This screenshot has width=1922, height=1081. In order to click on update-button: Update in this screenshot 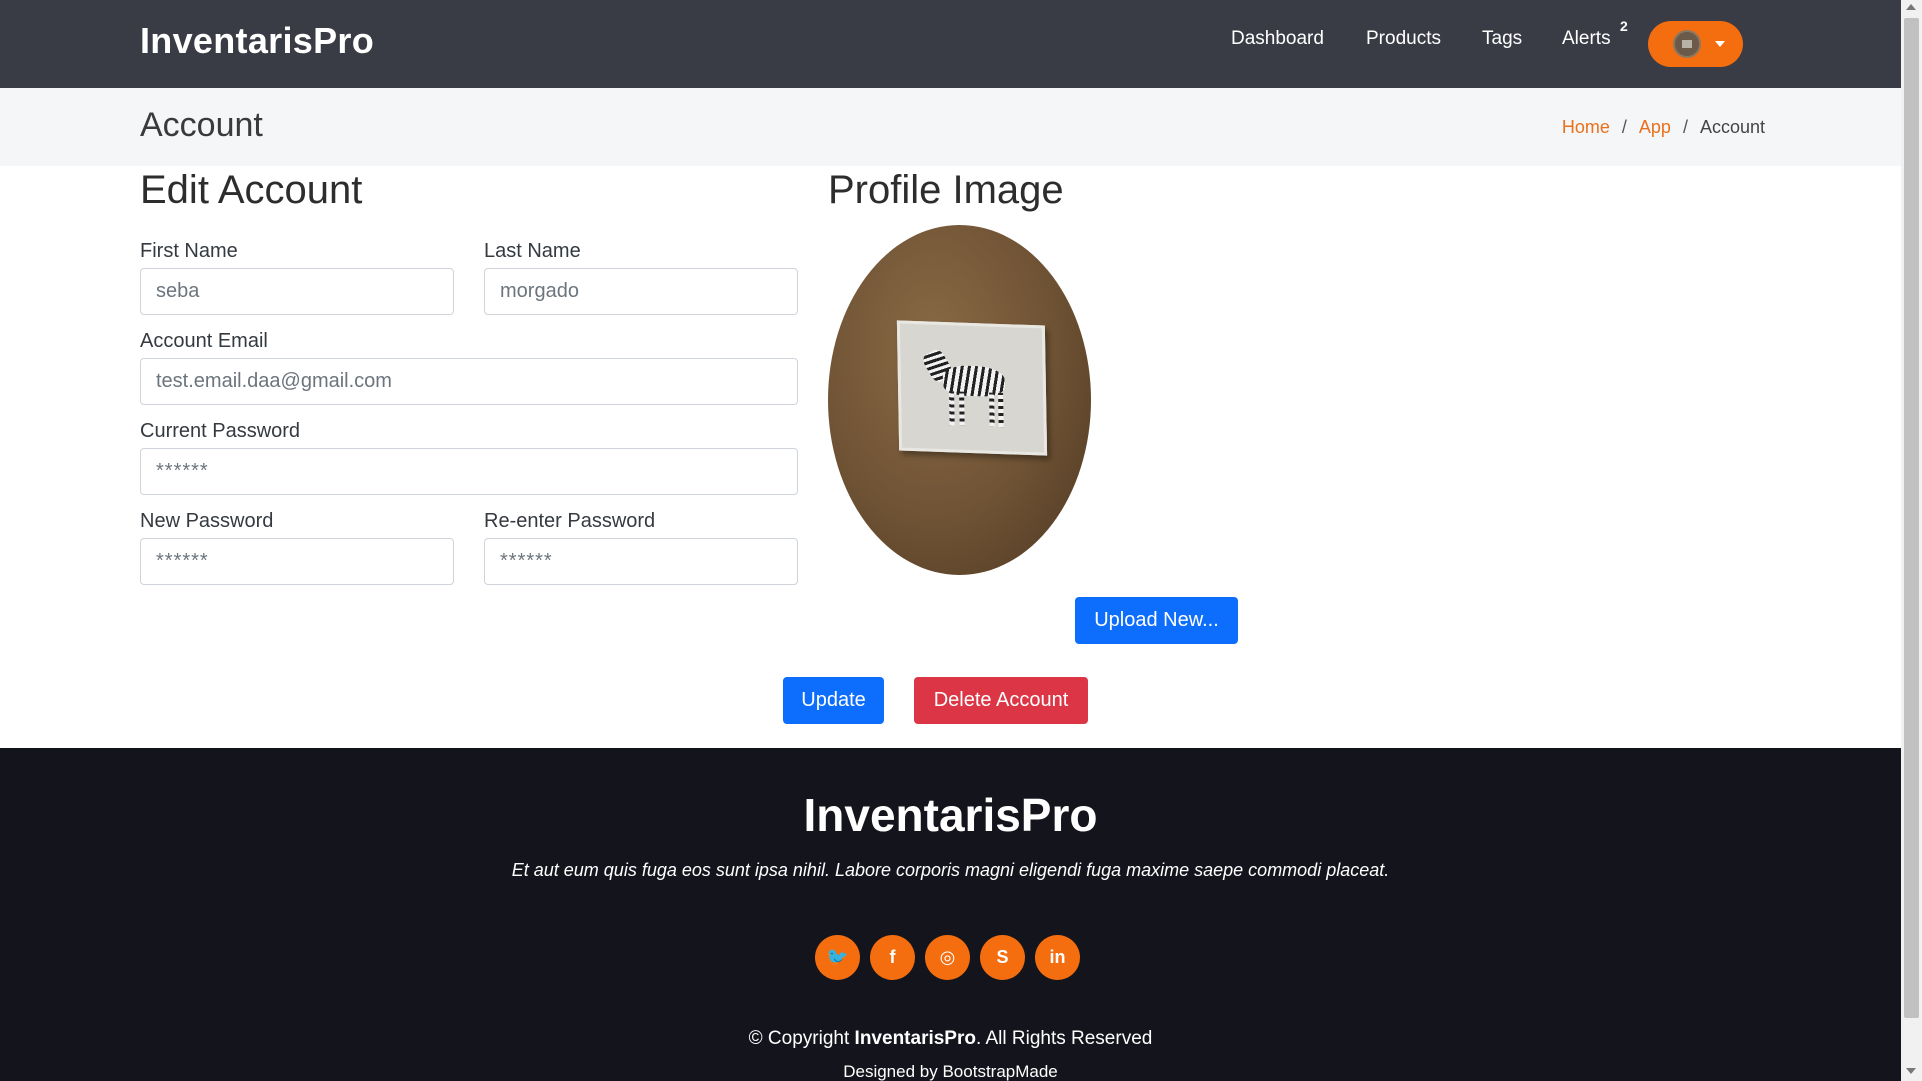, I will do `click(833, 700)`.